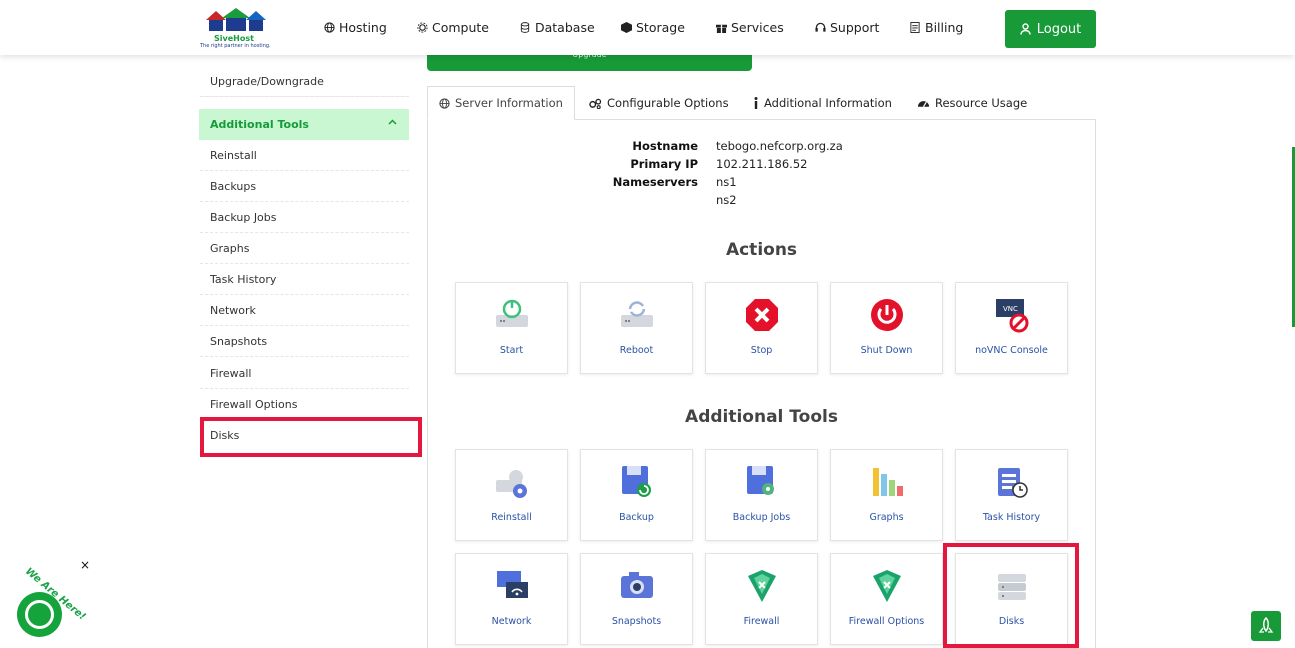  I want to click on action-label: Start, so click(511, 350).